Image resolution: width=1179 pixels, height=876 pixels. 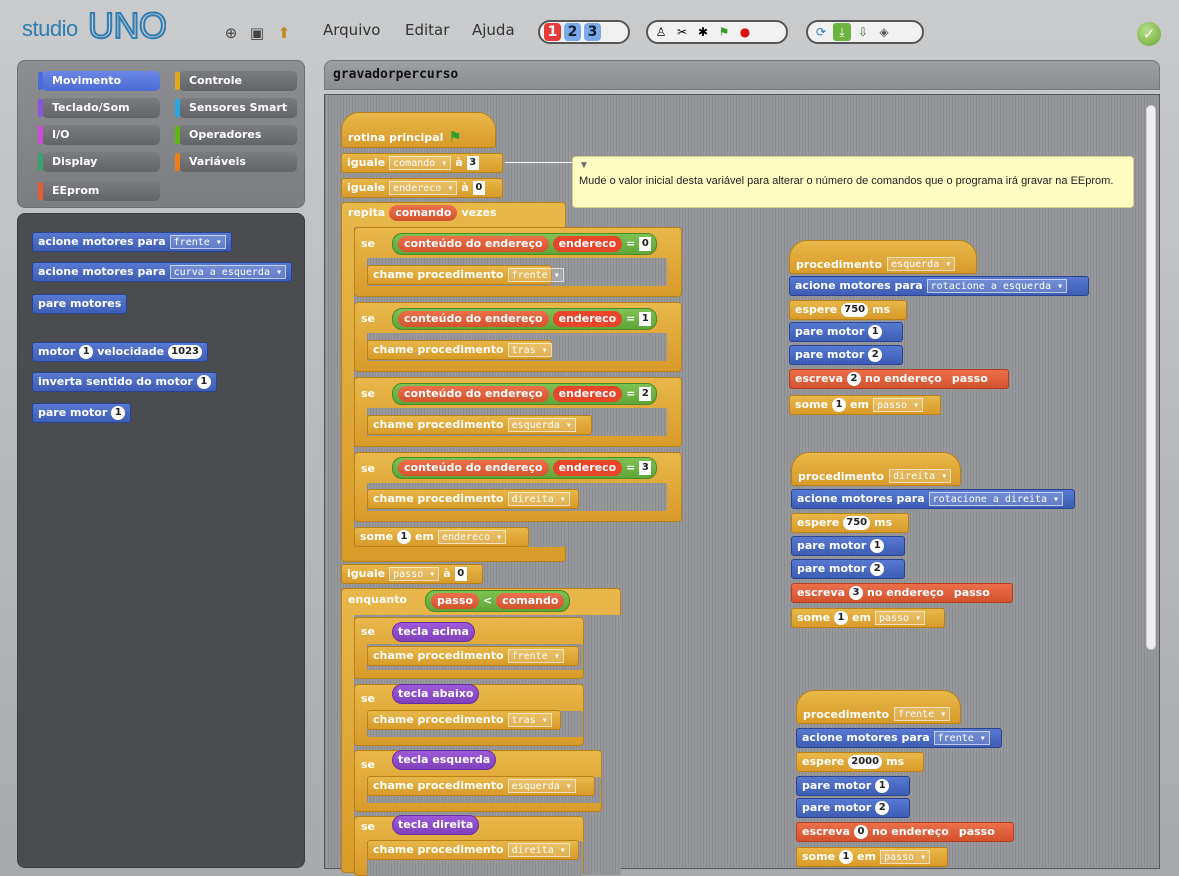 I want to click on wait-block: espere 2000 ms, so click(x=860, y=762).